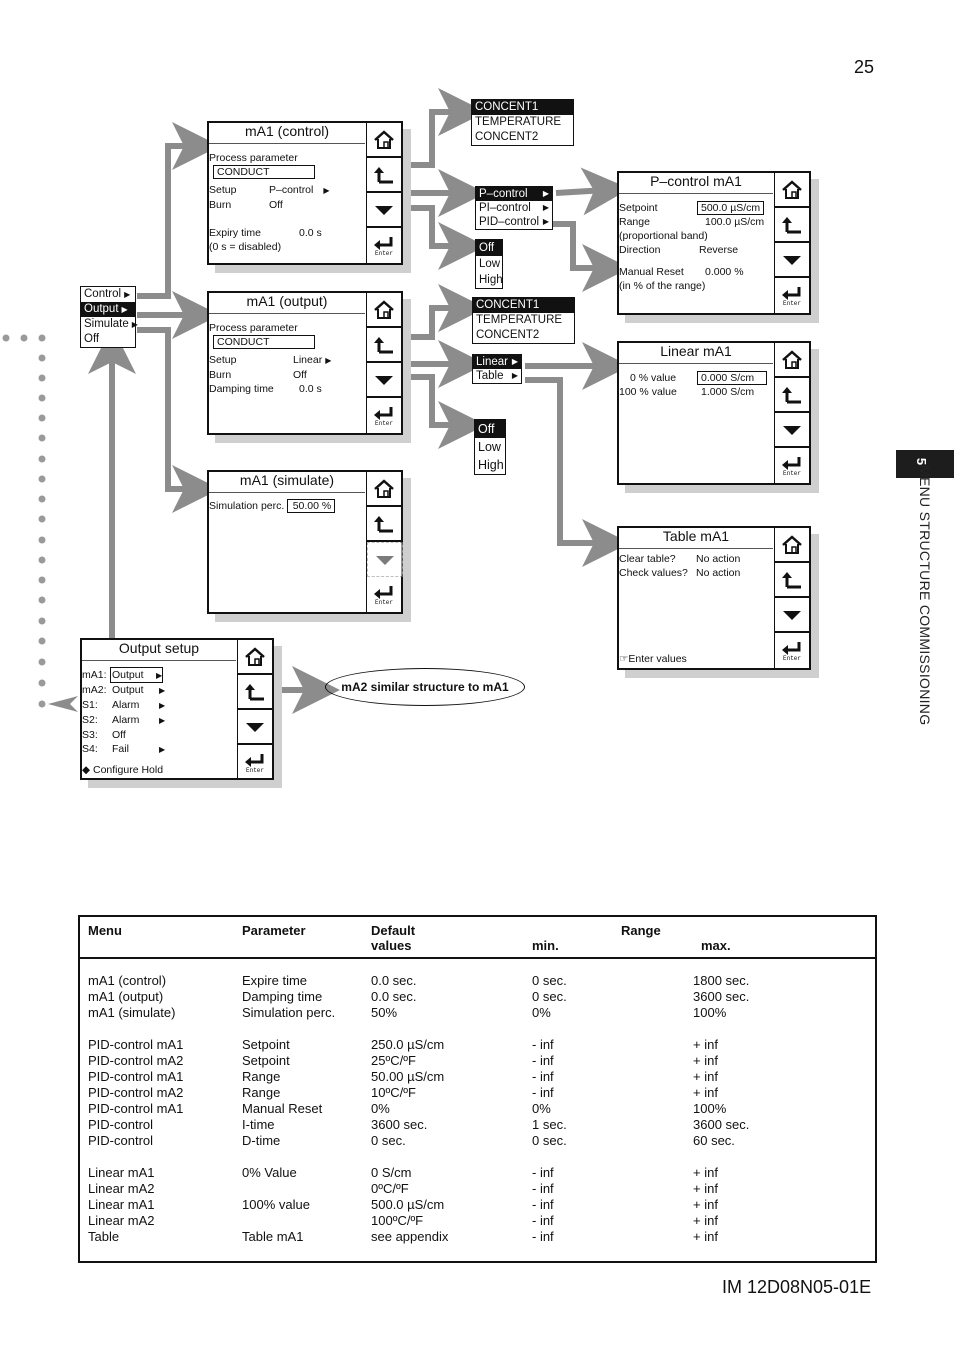 This screenshot has width=954, height=1354. What do you see at coordinates (714, 1140) in the screenshot?
I see `table-cell: 60 sec.` at bounding box center [714, 1140].